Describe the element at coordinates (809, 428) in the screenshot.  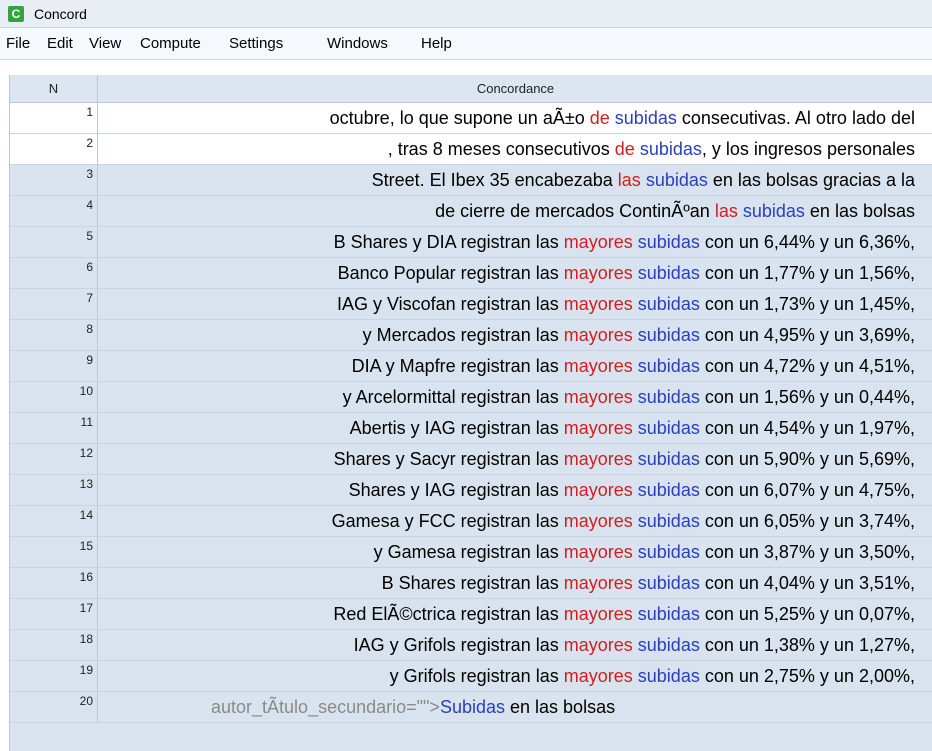
I see `right-context: con un 4,54% y un 1,97%,` at that location.